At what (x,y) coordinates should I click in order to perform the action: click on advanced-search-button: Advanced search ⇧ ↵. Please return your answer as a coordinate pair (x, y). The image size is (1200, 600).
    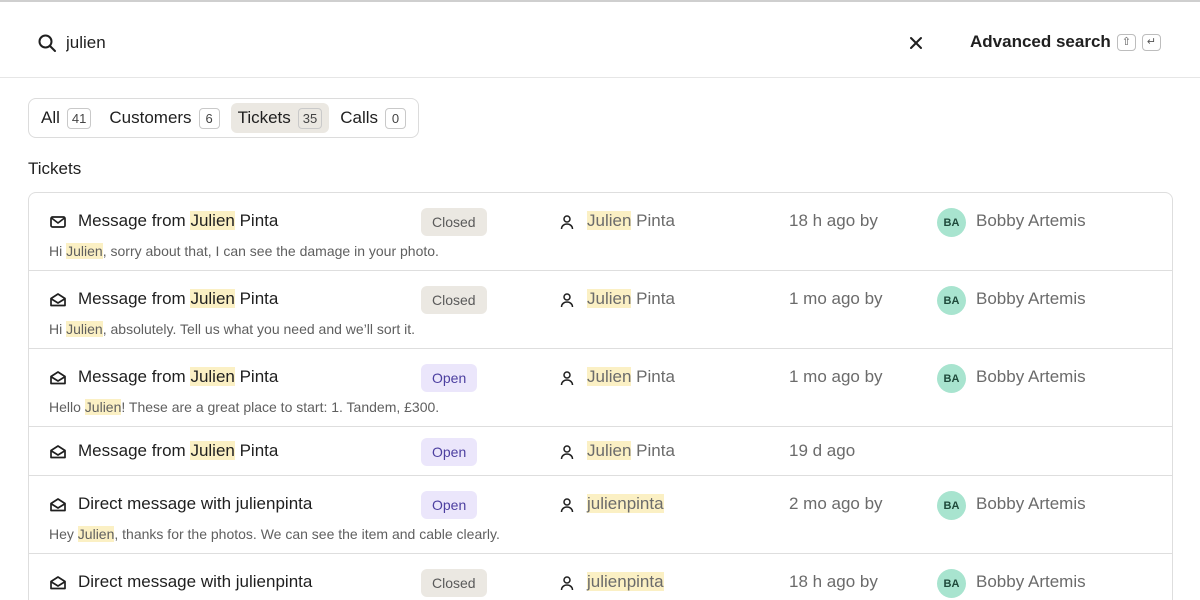
    Looking at the image, I should click on (1065, 42).